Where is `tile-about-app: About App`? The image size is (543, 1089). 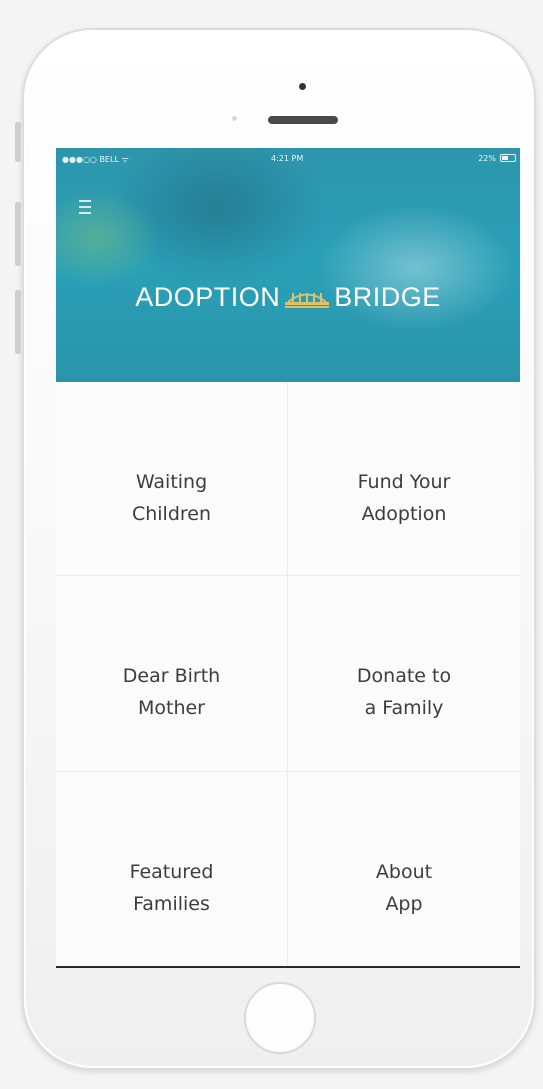 tile-about-app: About App is located at coordinates (404, 869).